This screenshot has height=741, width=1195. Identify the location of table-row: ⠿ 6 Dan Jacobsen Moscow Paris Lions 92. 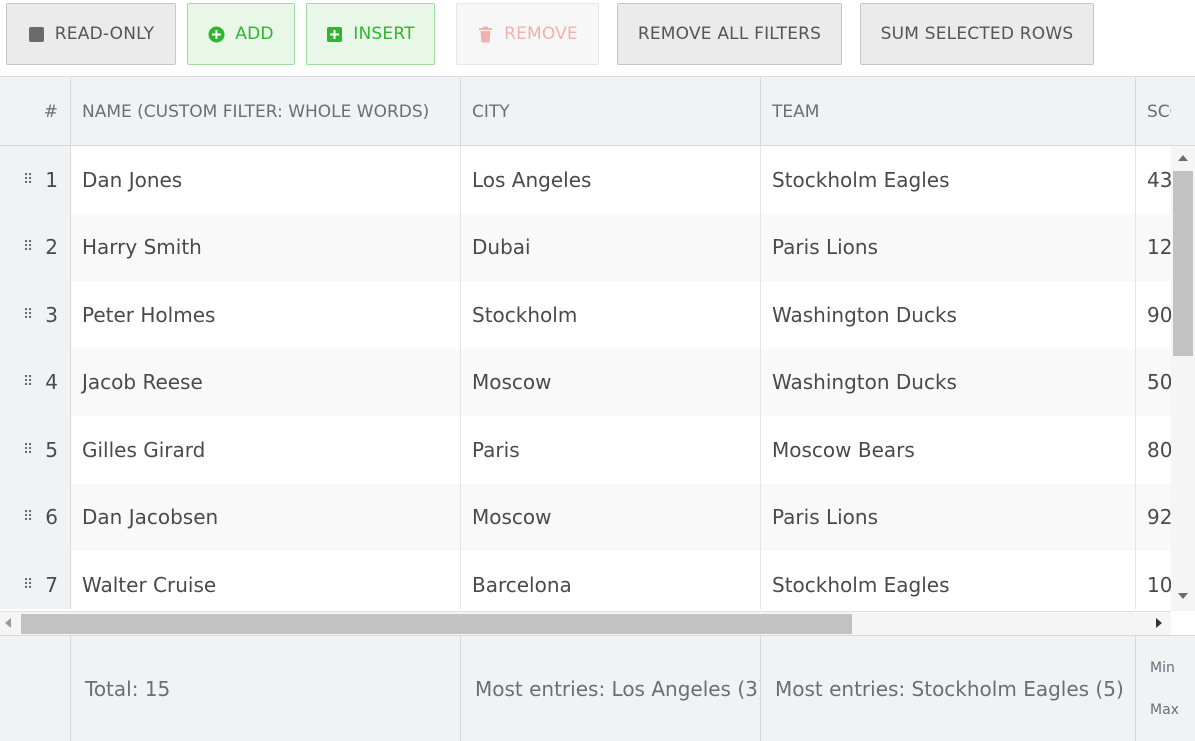
(585, 517).